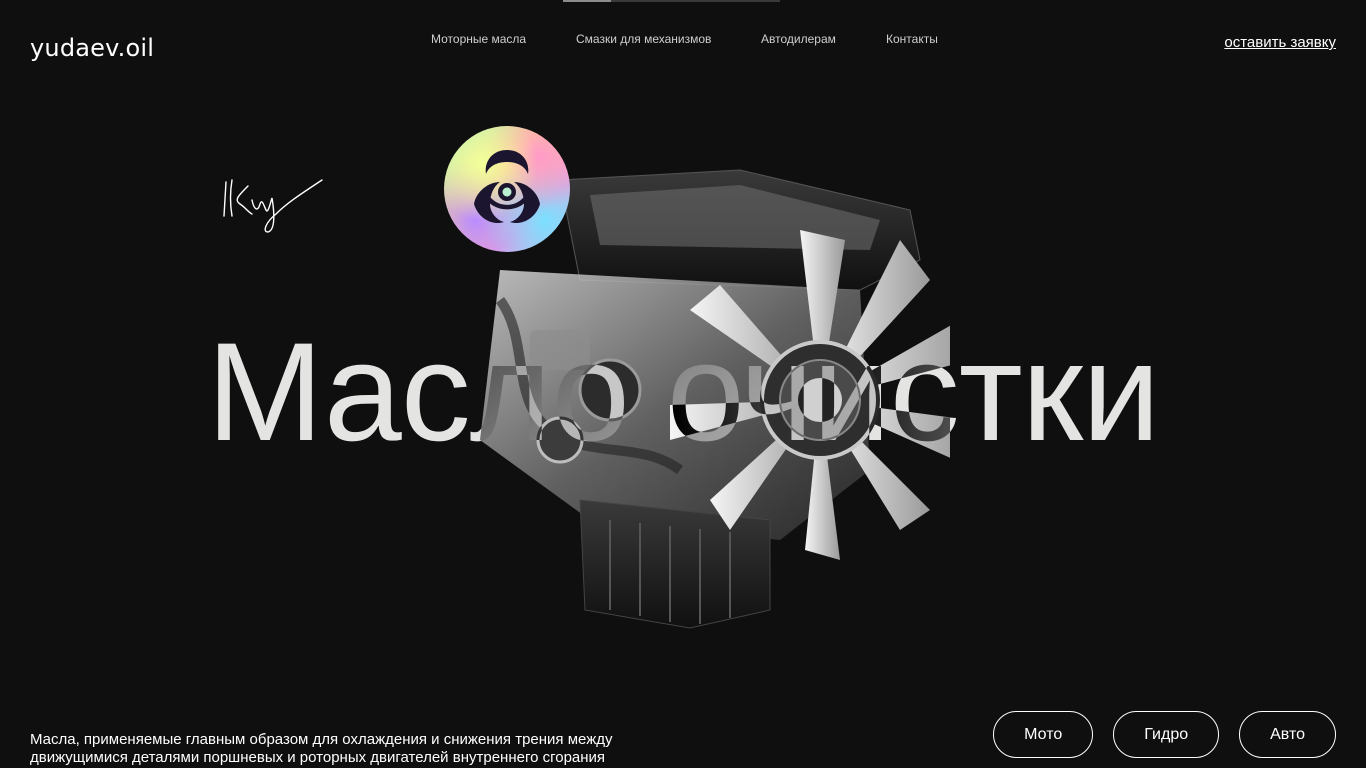 Image resolution: width=1366 pixels, height=768 pixels. Describe the element at coordinates (478, 39) in the screenshot. I see `nav-item-motor-oils: Моторные масла` at that location.